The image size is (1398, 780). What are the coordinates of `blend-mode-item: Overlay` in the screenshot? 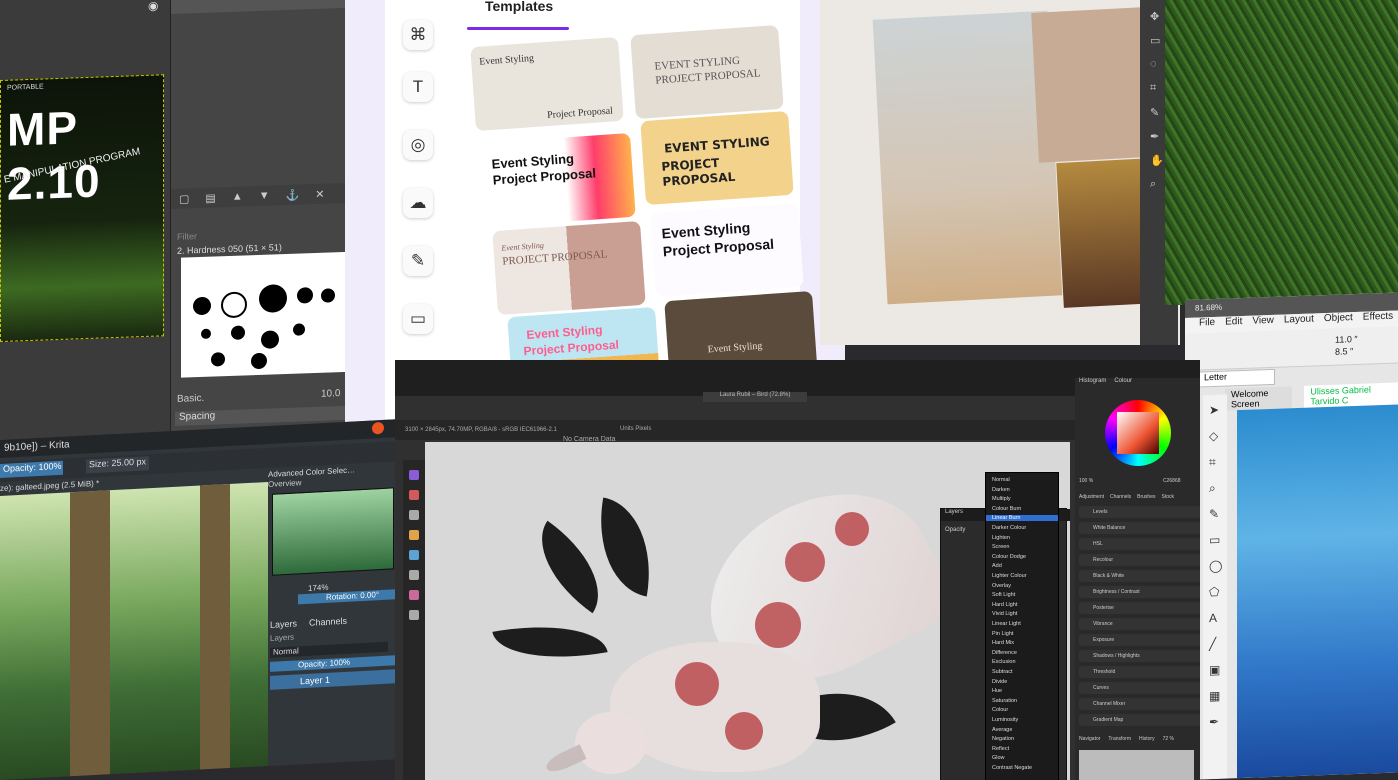 It's located at (1001, 586).